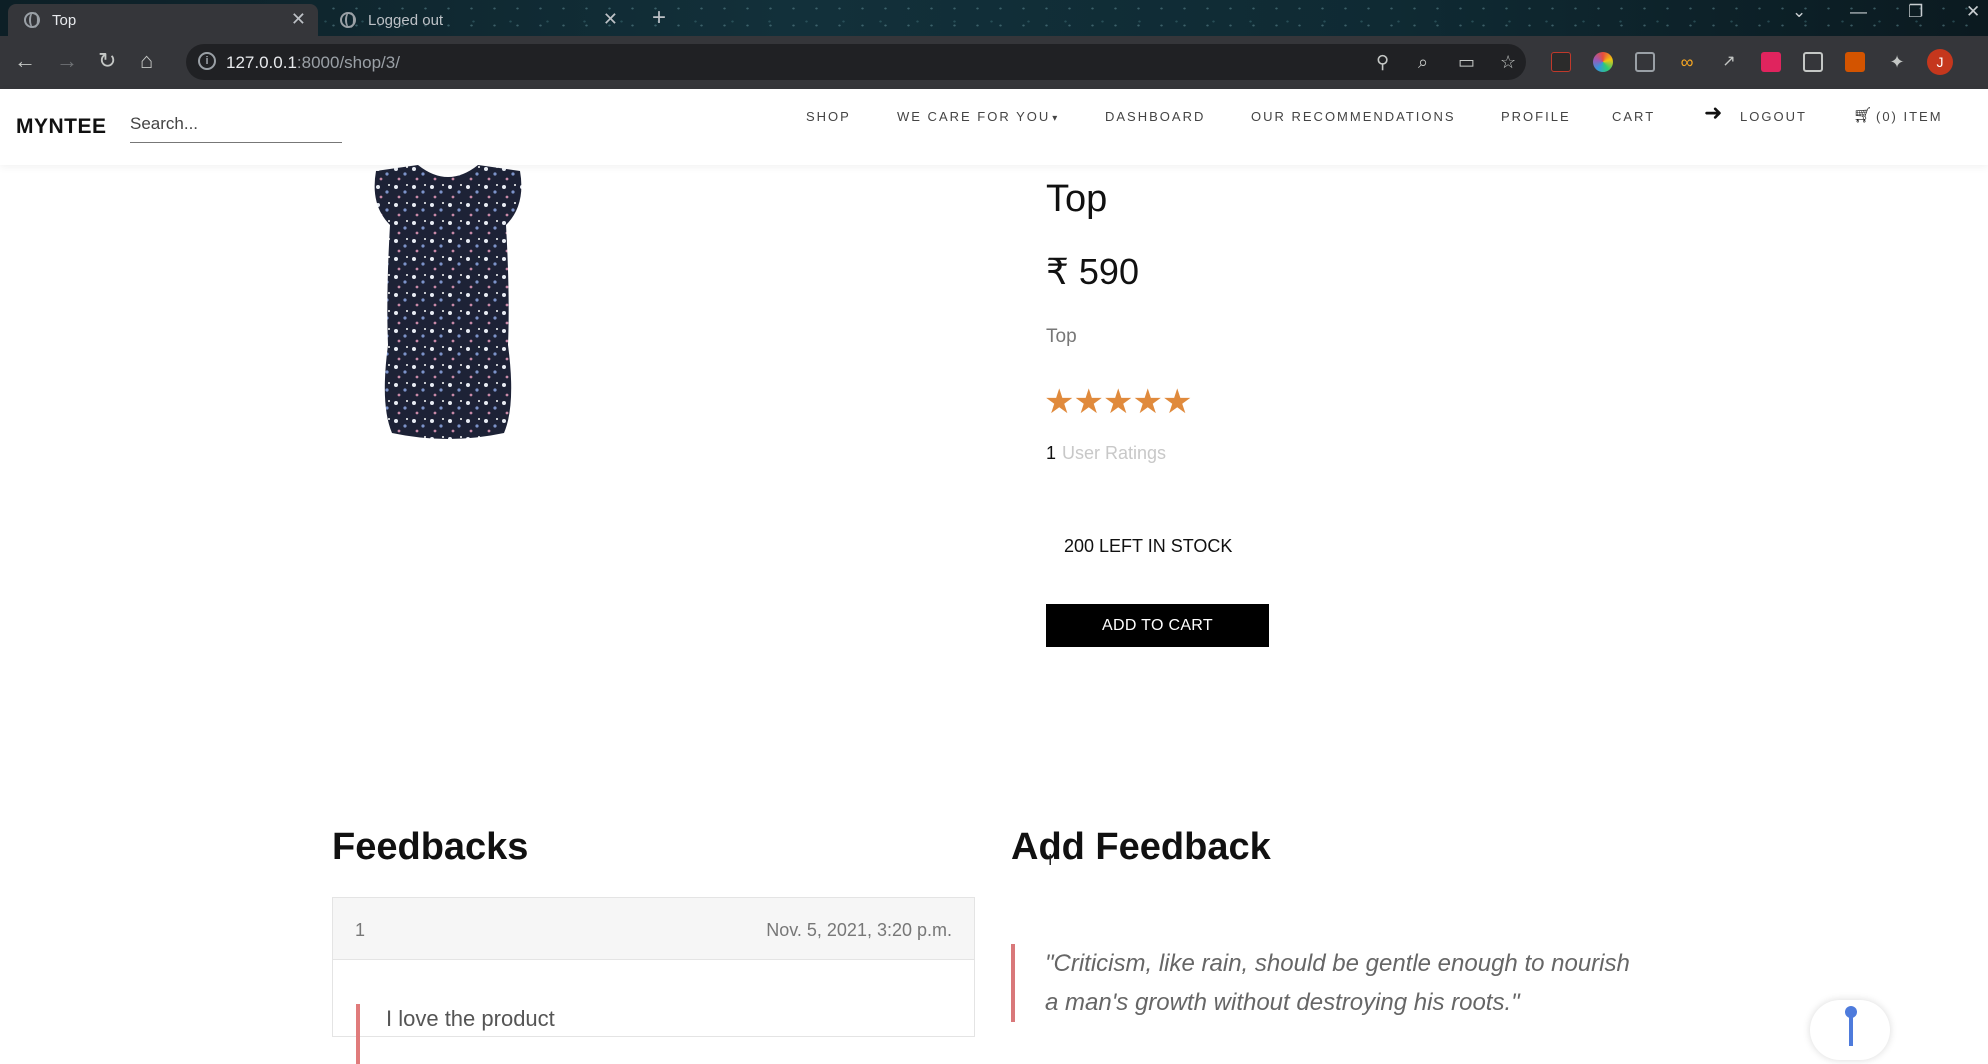 Image resolution: width=1988 pixels, height=1064 pixels. What do you see at coordinates (1508, 62) in the screenshot?
I see `bookmark-star-icon: ☆` at bounding box center [1508, 62].